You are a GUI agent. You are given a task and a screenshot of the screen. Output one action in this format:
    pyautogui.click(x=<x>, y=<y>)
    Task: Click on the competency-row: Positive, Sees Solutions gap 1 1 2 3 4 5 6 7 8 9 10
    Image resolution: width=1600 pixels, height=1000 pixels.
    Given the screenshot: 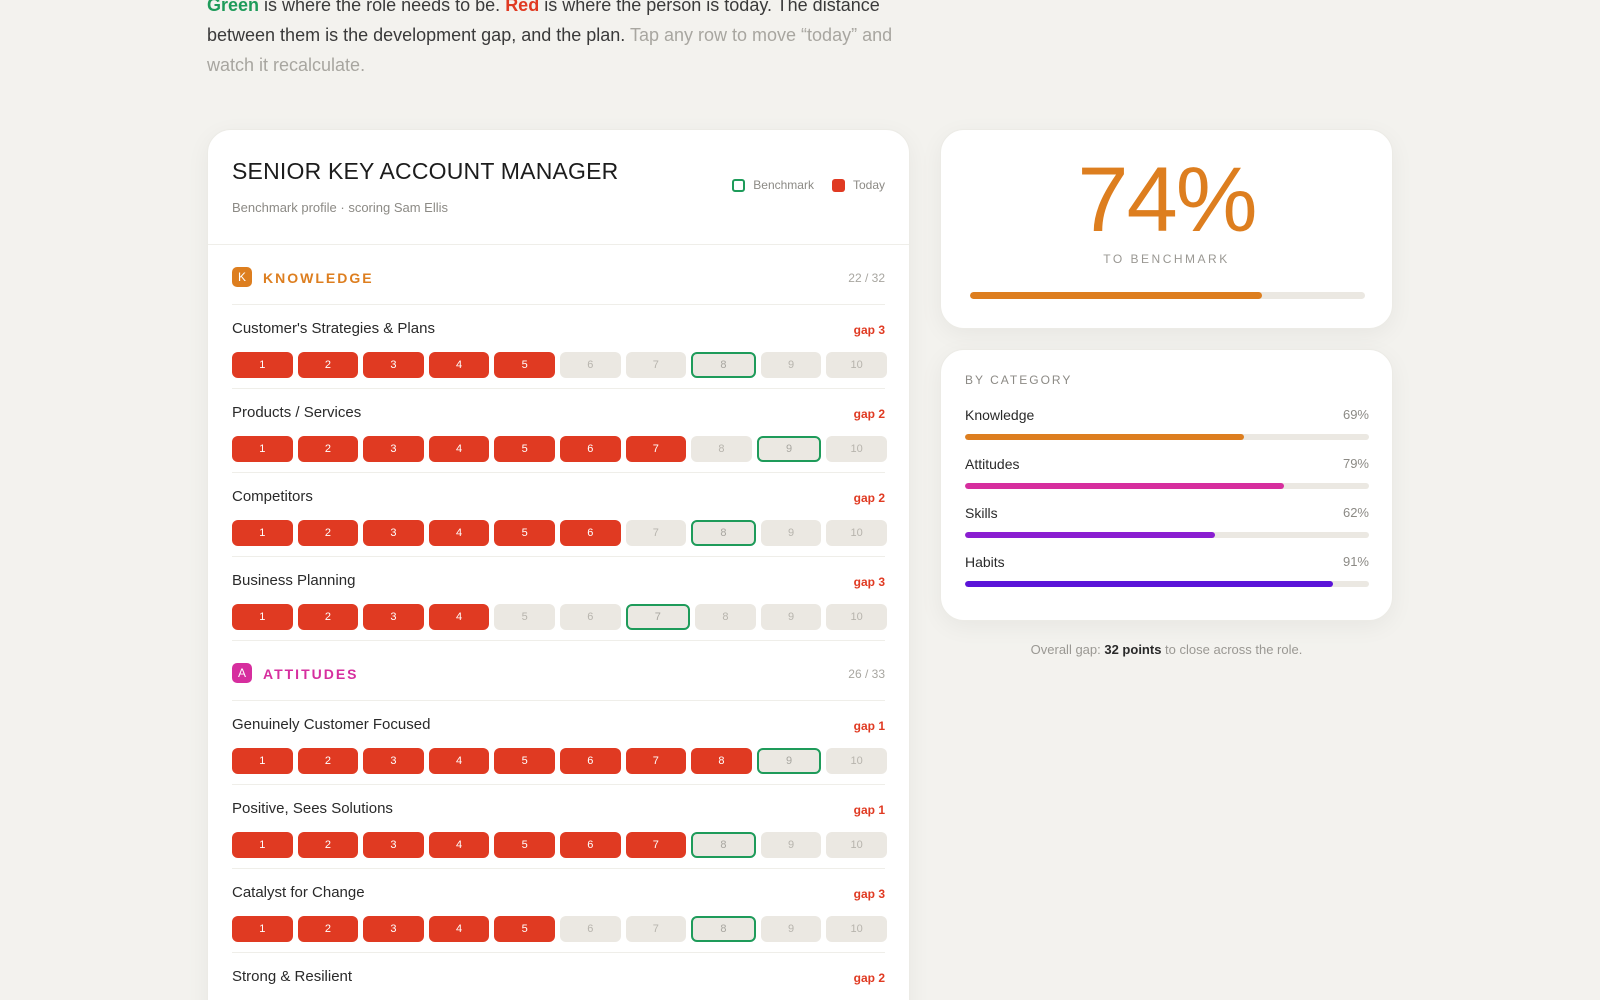 What is the action you would take?
    pyautogui.click(x=559, y=827)
    